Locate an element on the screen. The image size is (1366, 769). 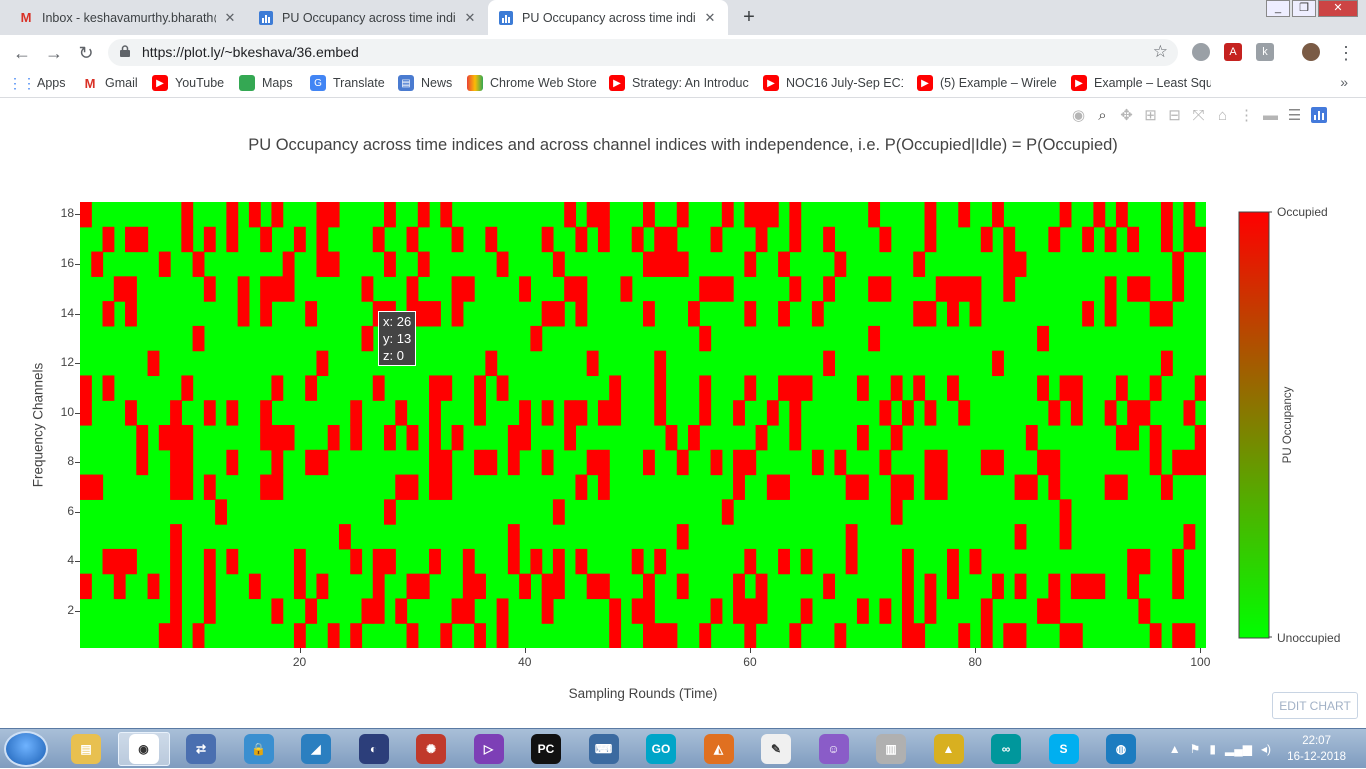
zoom-in-icon: ⊞ is located at coordinates (1150, 115).